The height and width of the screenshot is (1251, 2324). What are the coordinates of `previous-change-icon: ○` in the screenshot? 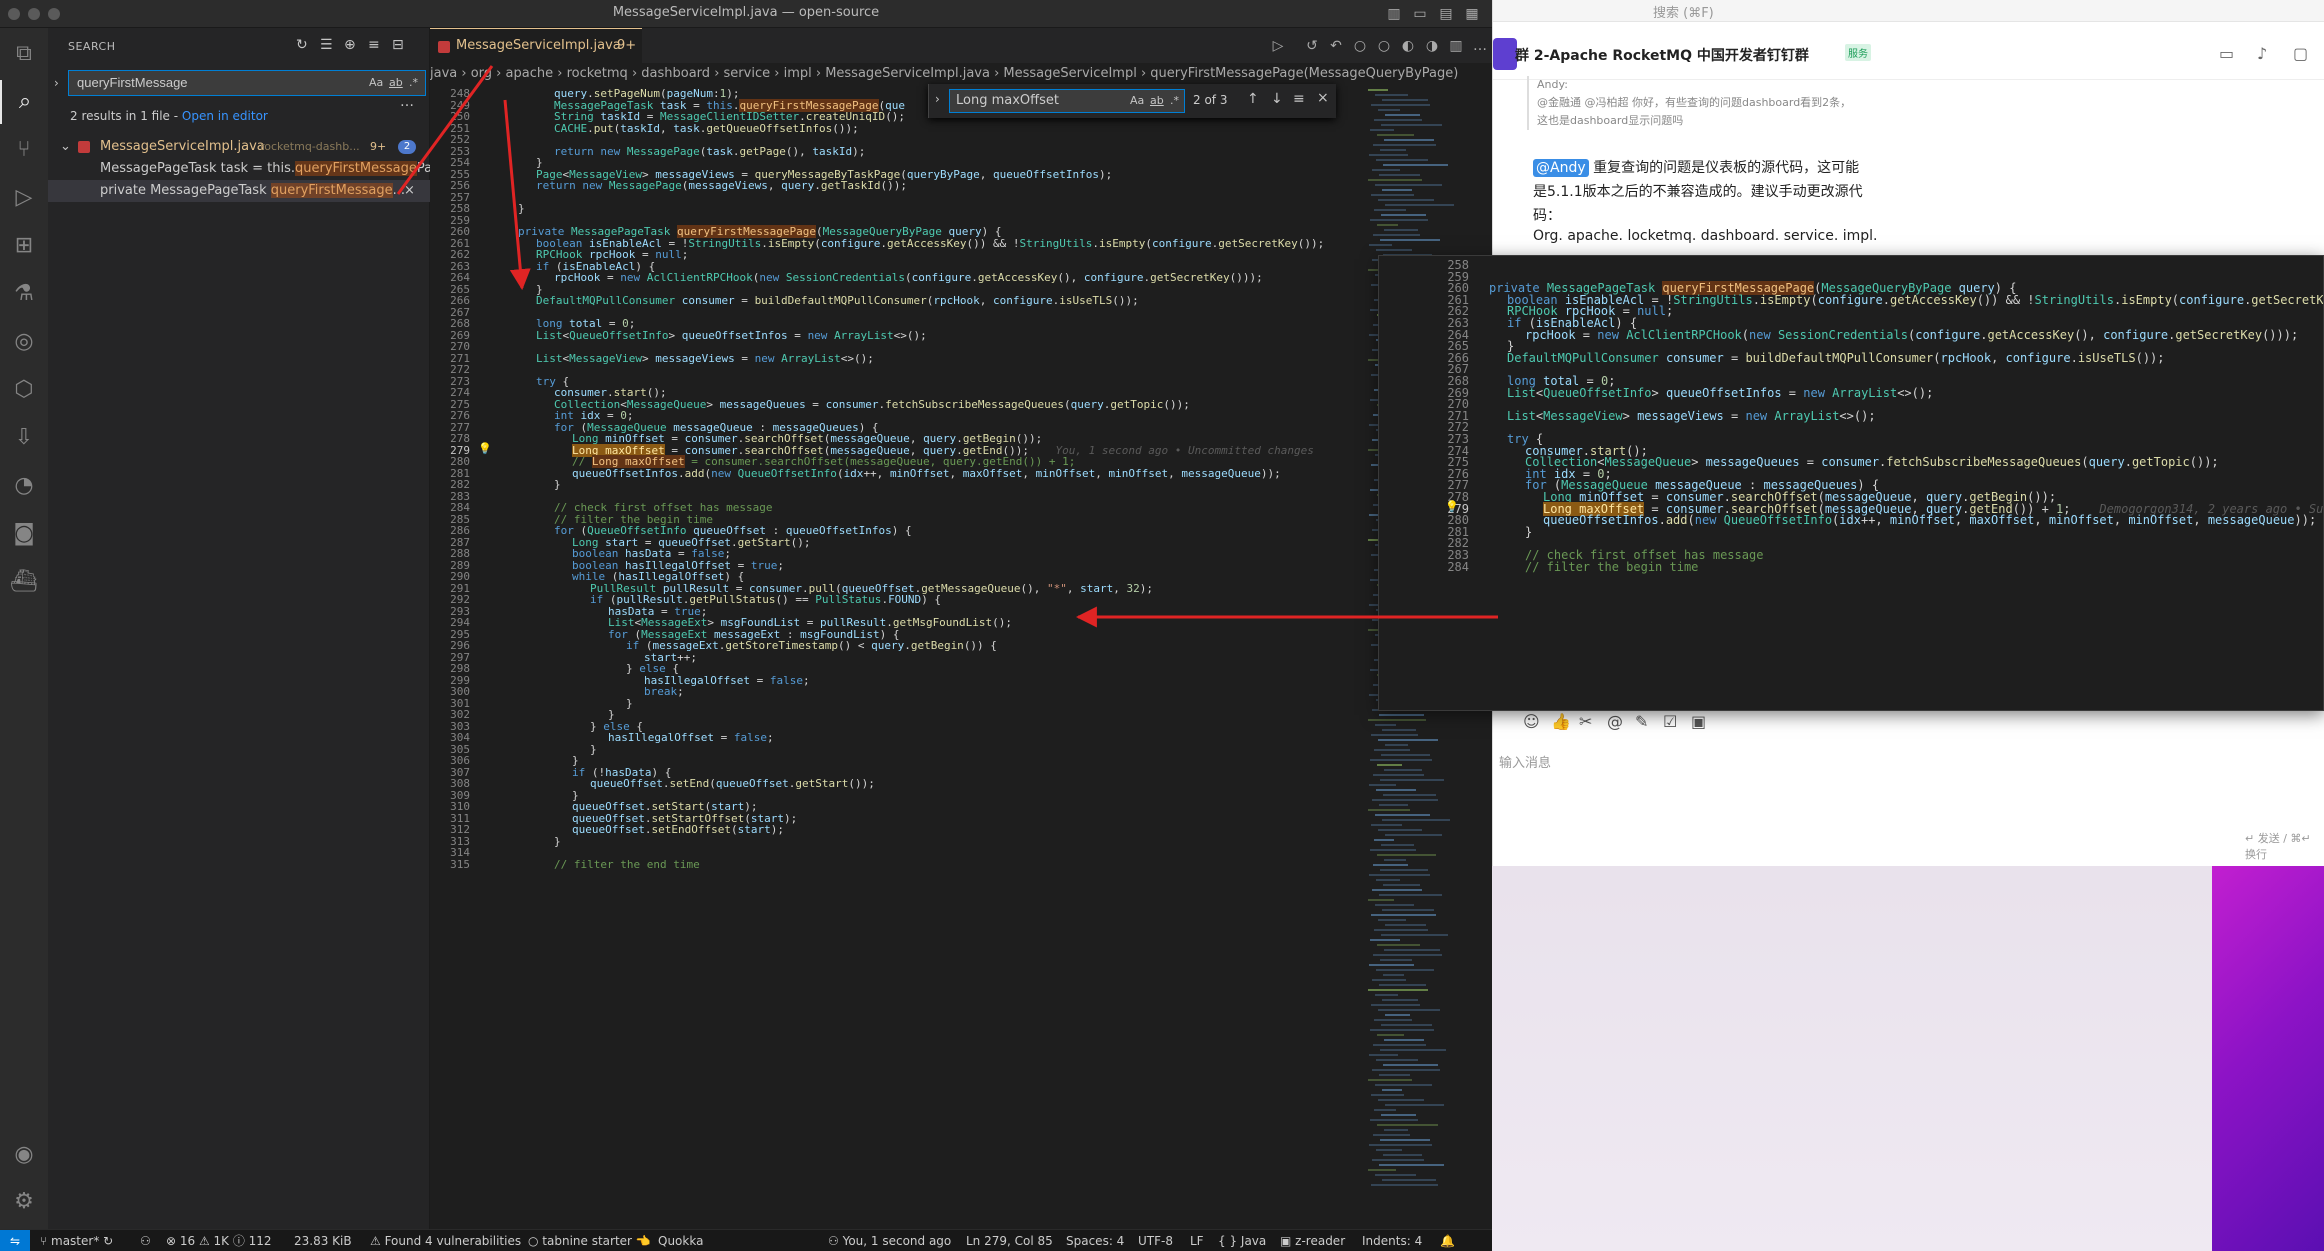 It's located at (1360, 46).